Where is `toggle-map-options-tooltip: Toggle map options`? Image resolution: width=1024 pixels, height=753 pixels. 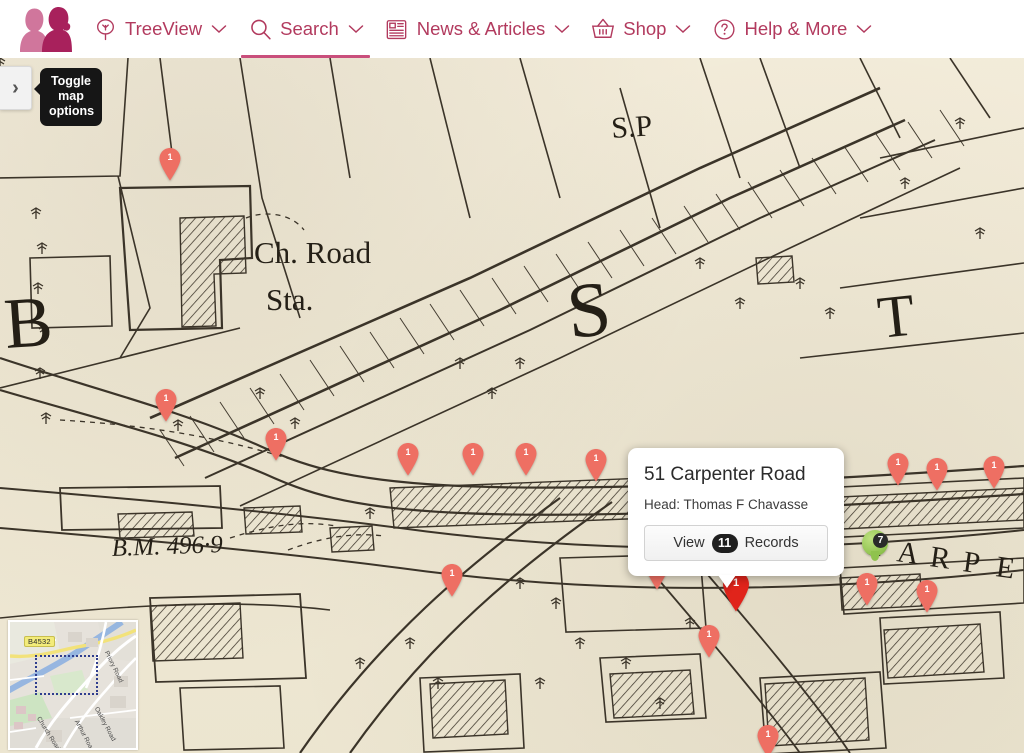
toggle-map-options-tooltip: Toggle map options is located at coordinates (68, 97).